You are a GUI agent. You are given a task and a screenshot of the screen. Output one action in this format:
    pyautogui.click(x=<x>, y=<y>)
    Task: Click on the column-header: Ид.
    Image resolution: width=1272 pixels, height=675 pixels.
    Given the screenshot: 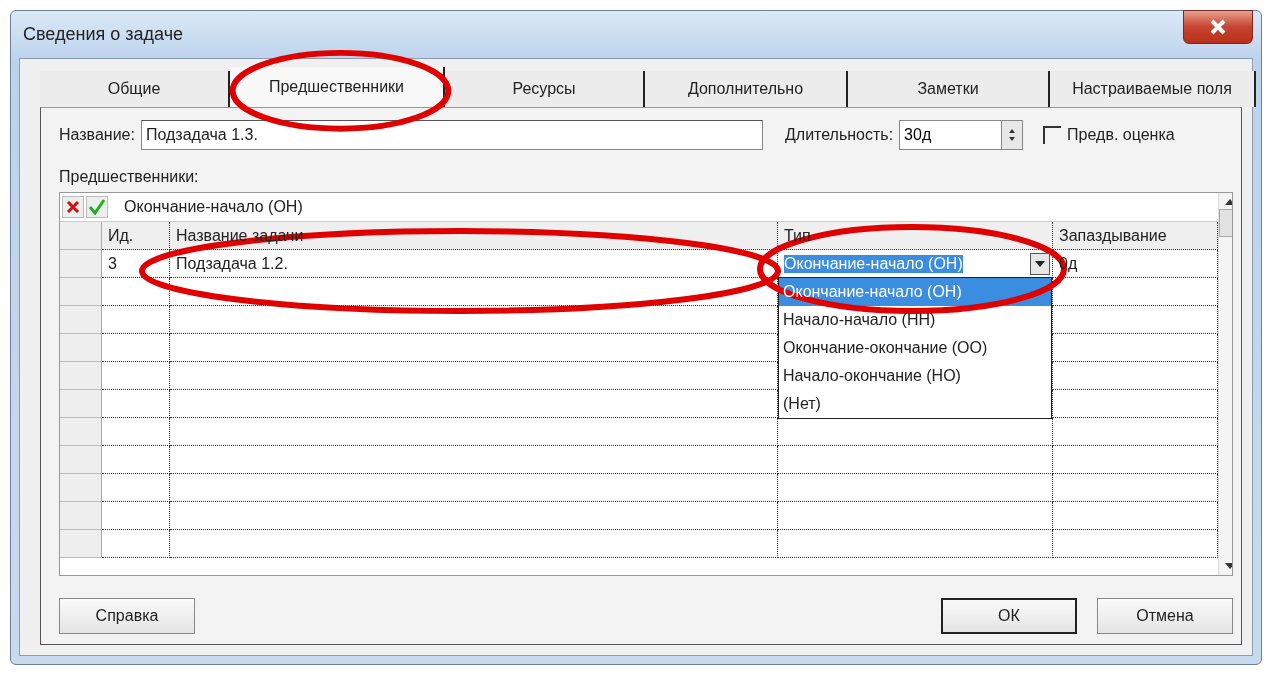 What is the action you would take?
    pyautogui.click(x=136, y=236)
    